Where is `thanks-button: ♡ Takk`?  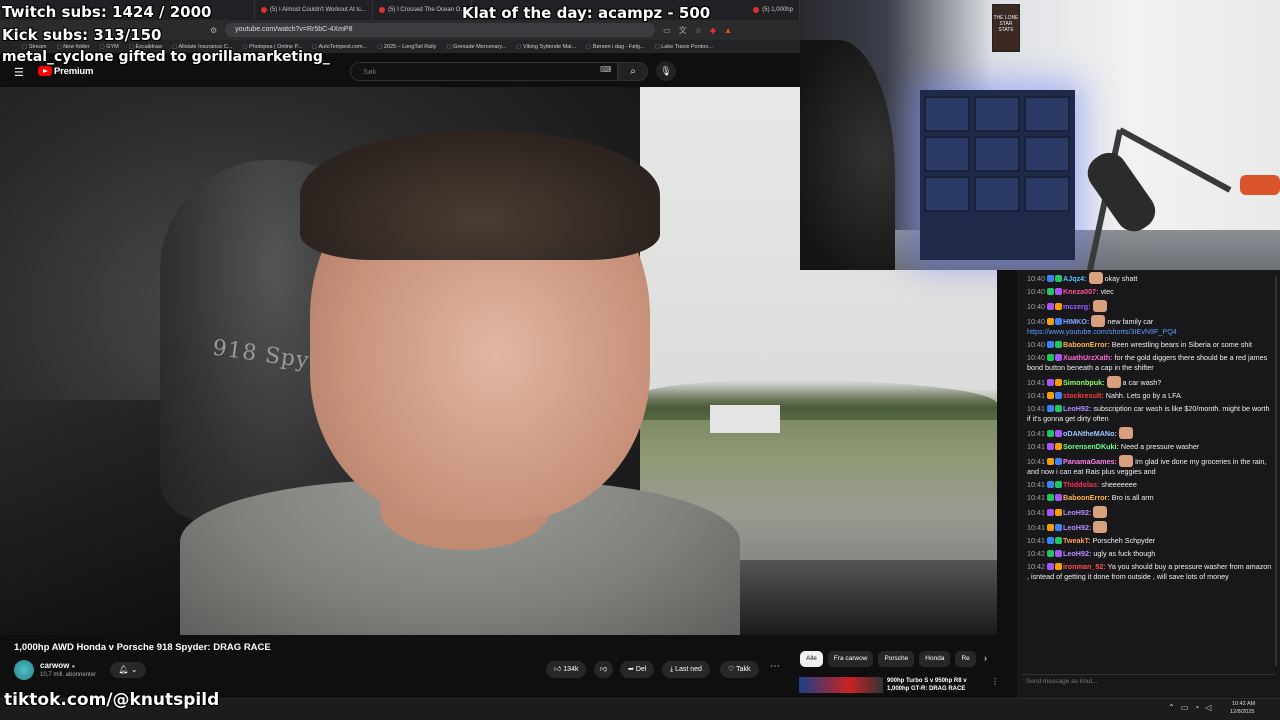
thanks-button: ♡ Takk is located at coordinates (739, 669).